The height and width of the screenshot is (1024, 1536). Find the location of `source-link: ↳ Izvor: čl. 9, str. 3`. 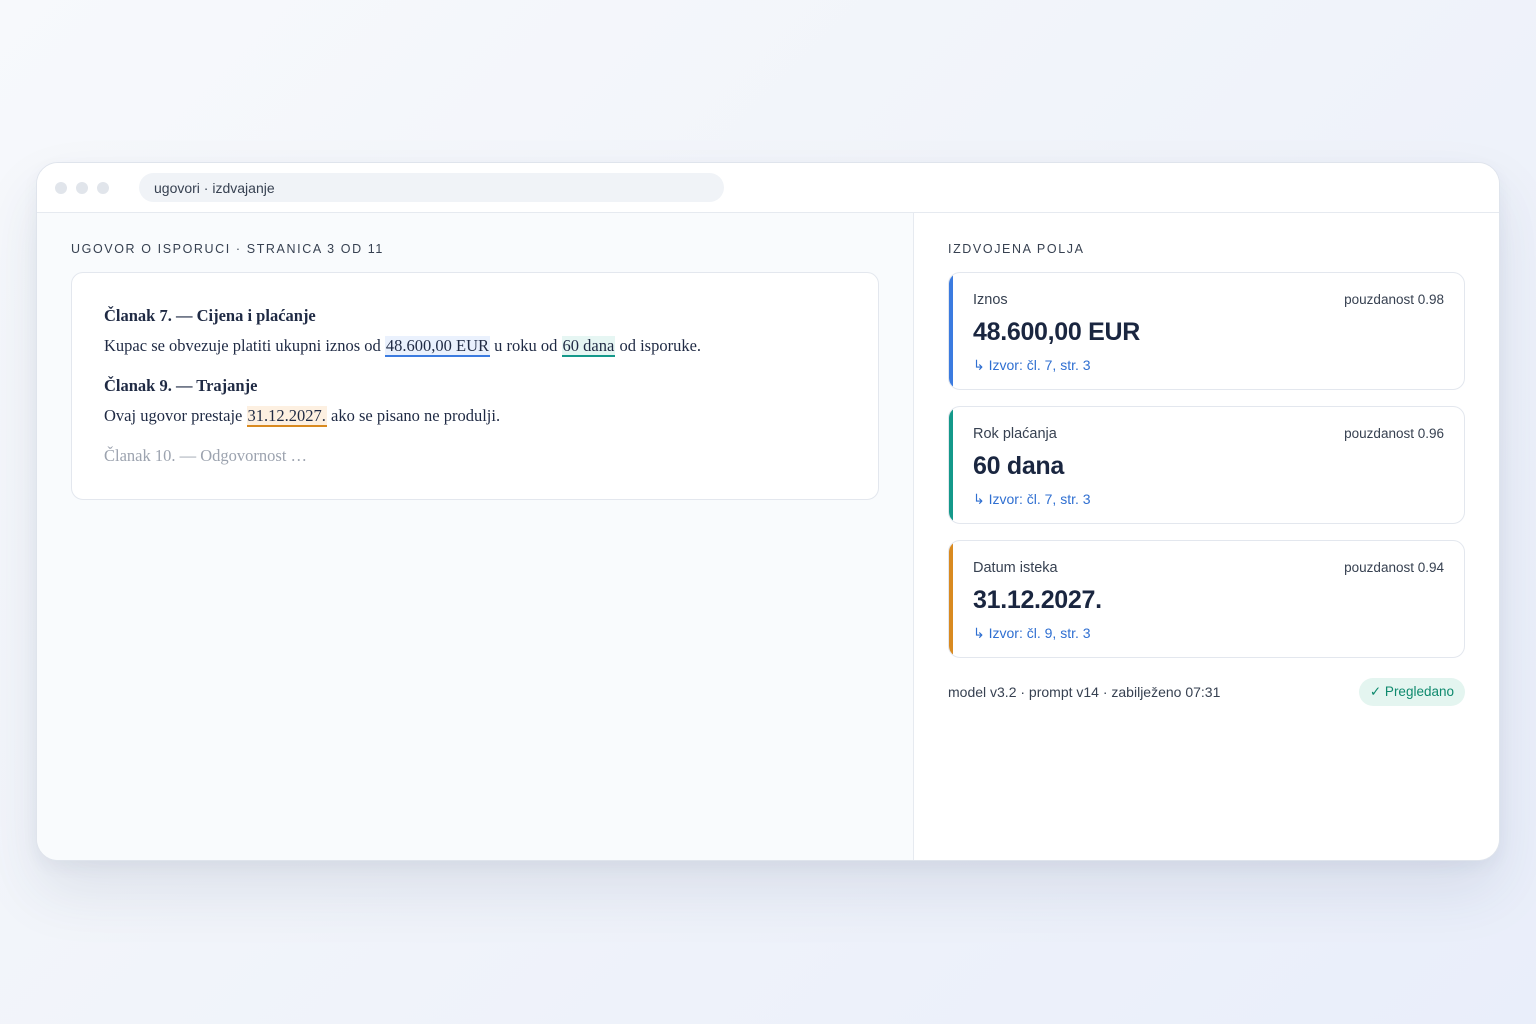

source-link: ↳ Izvor: čl. 9, str. 3 is located at coordinates (1208, 633).